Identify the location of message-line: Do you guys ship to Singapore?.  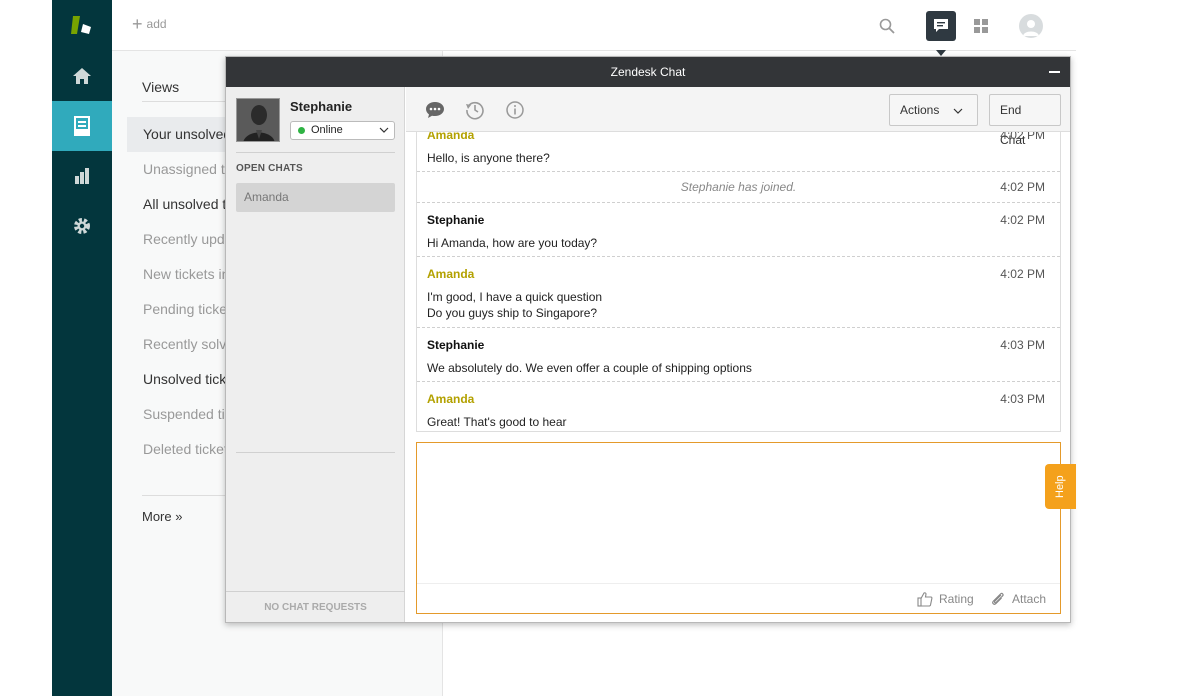
(512, 313).